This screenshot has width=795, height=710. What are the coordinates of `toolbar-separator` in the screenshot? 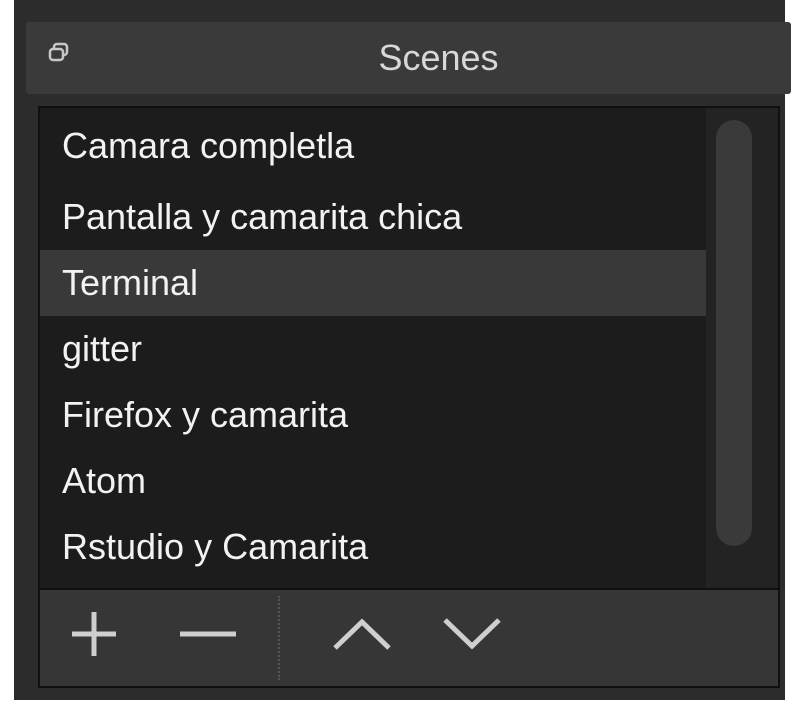 It's located at (279, 638).